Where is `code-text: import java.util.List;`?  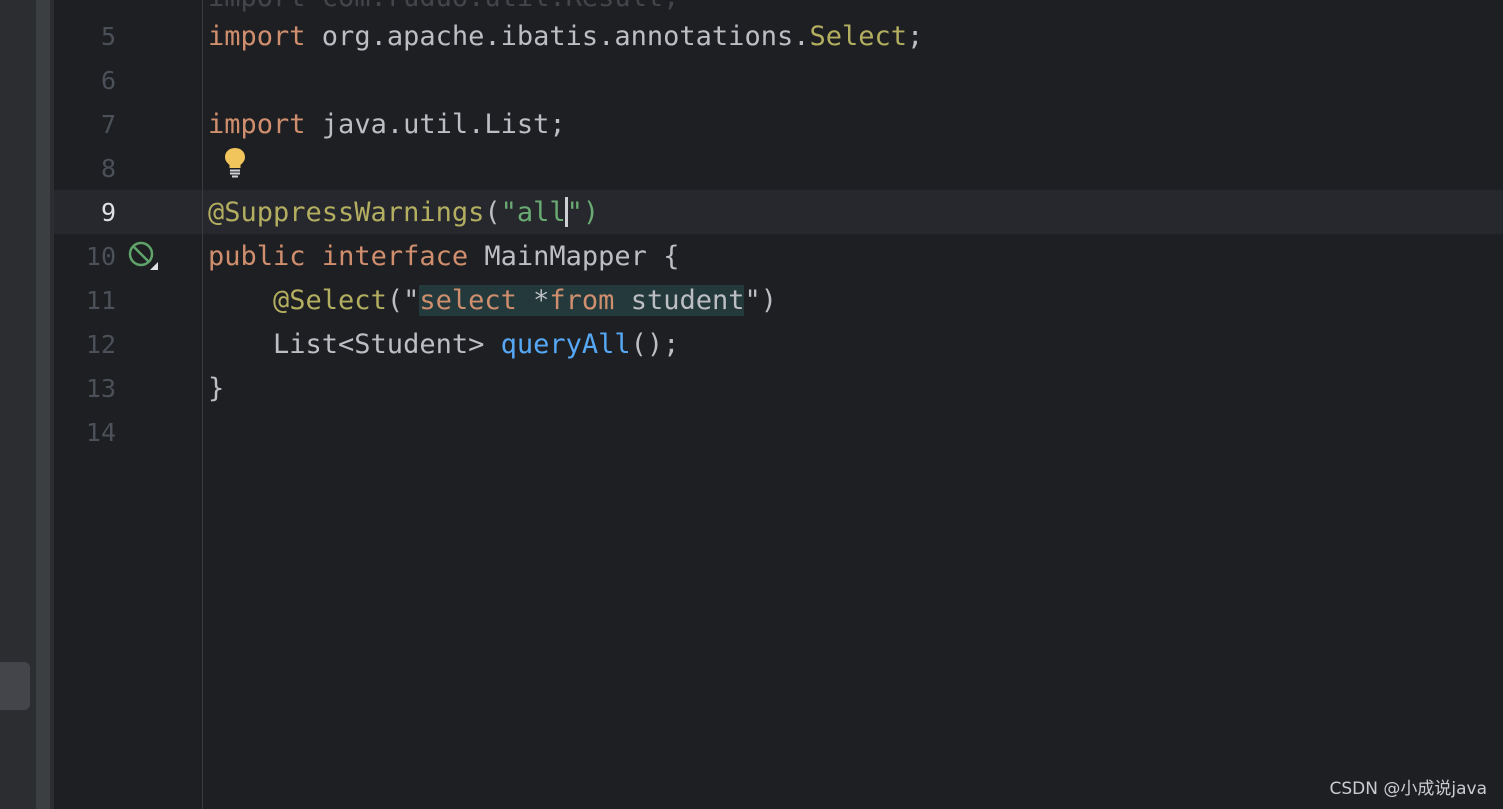 code-text: import java.util.List; is located at coordinates (387, 125).